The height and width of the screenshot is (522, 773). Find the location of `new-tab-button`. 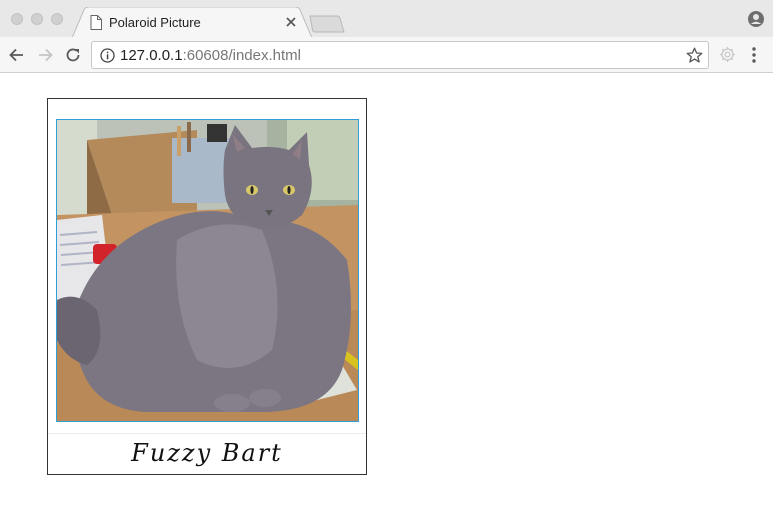

new-tab-button is located at coordinates (327, 24).